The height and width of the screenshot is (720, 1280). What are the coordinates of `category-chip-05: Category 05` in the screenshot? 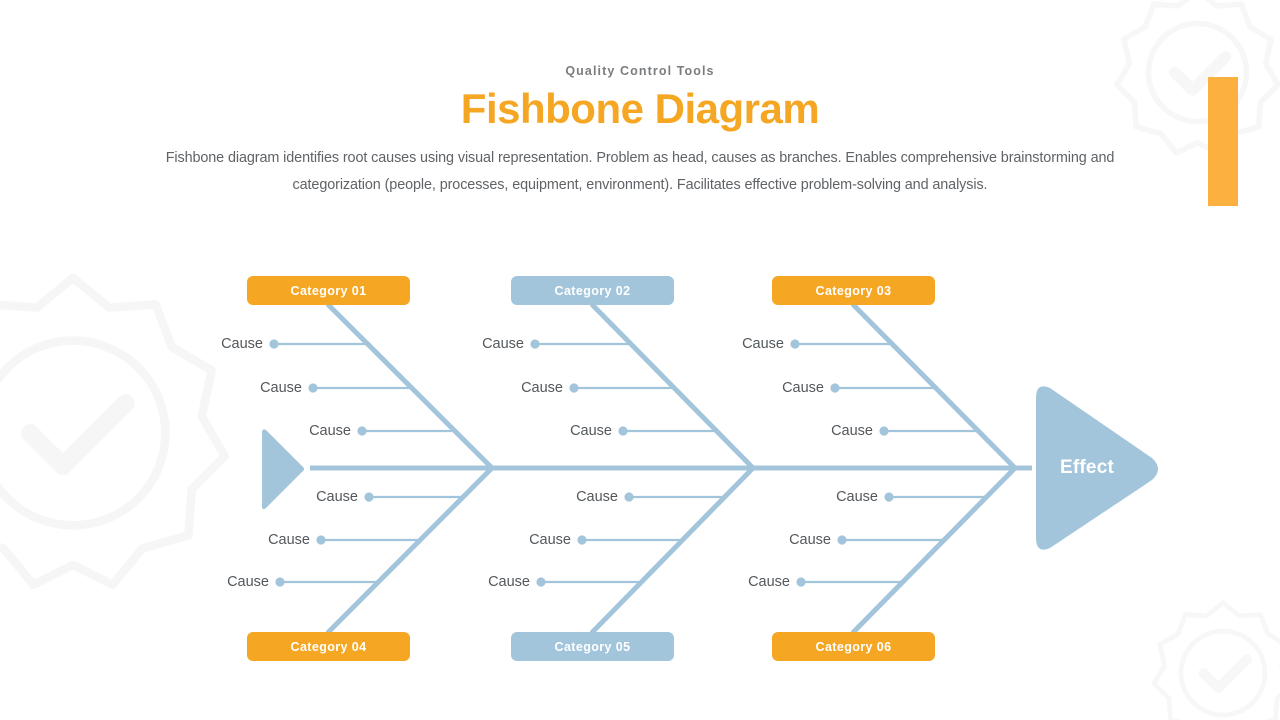 It's located at (592, 646).